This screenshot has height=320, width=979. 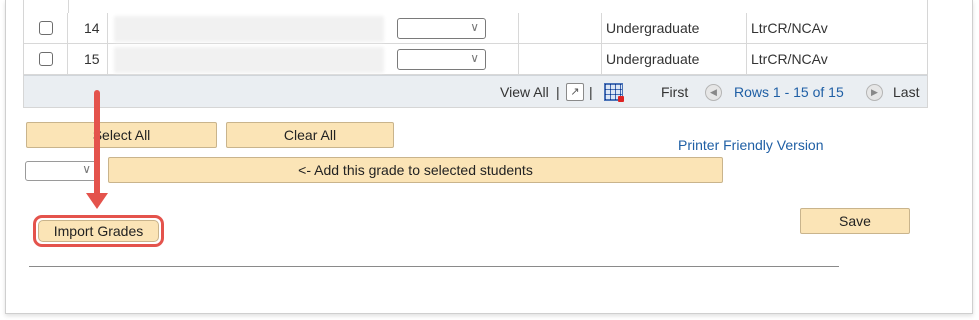 I want to click on table-row: 14 ∨ Undergraduate LtrCR/NCAv, so click(x=475, y=28).